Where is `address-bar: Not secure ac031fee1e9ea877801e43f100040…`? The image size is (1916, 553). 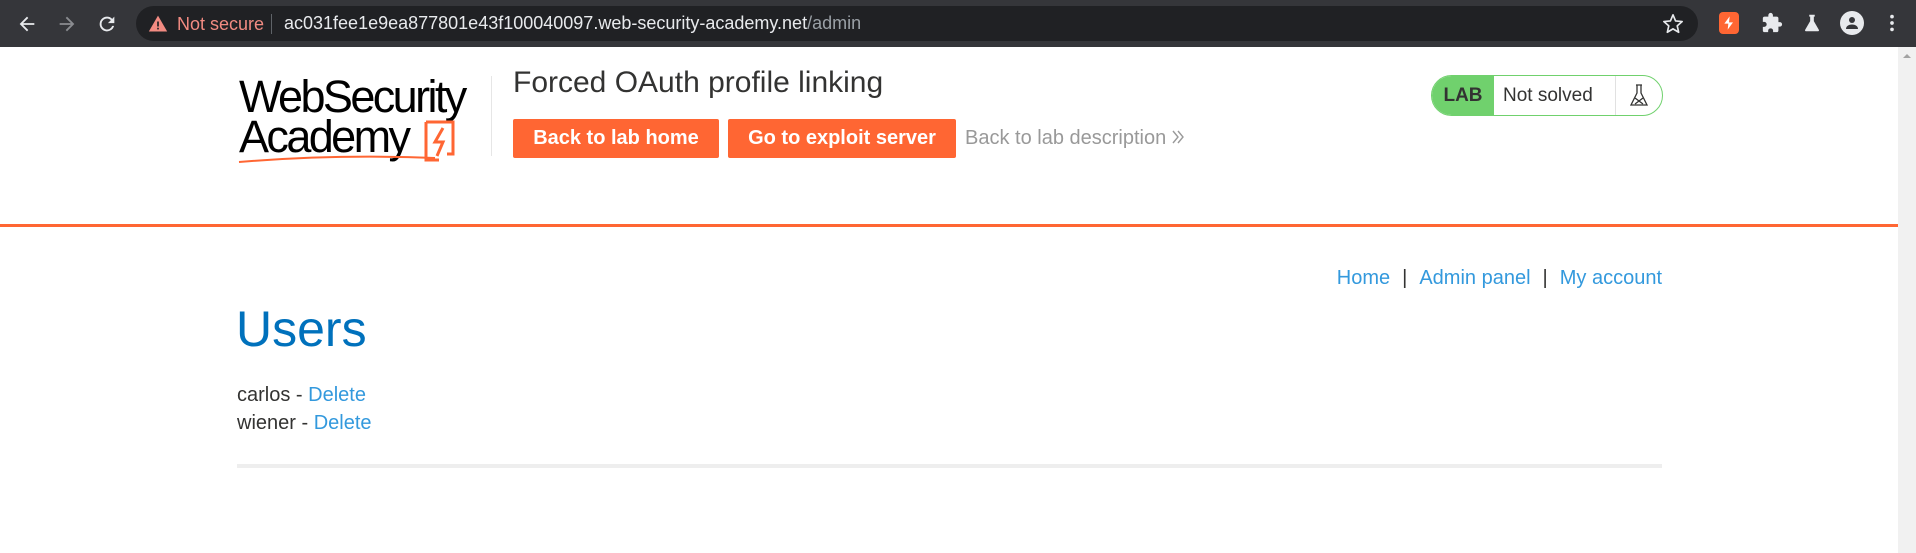 address-bar: Not secure ac031fee1e9ea877801e43f100040… is located at coordinates (917, 23).